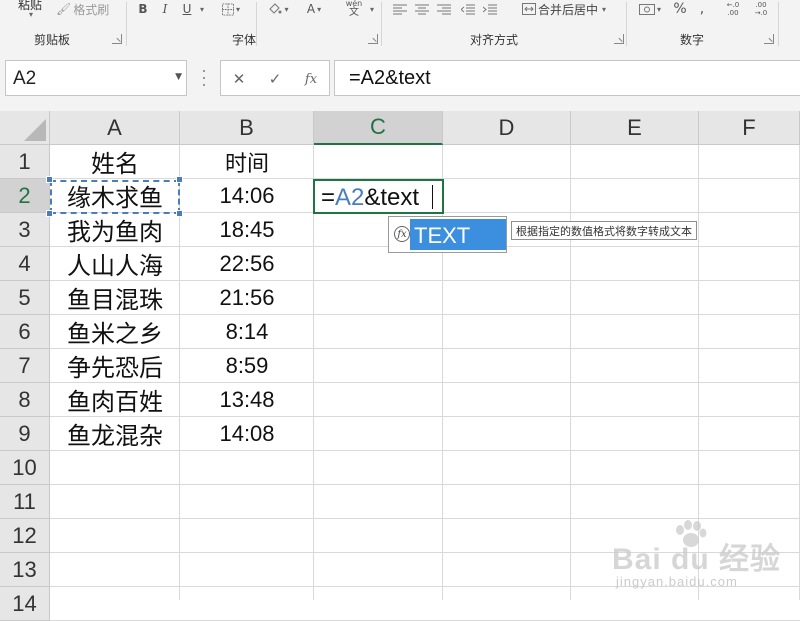 The image size is (800, 621). I want to click on cell-b7: 8:59, so click(247, 365).